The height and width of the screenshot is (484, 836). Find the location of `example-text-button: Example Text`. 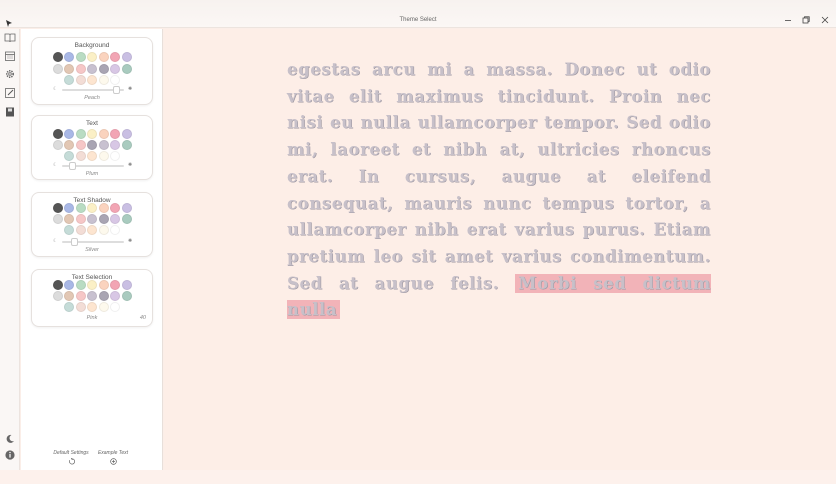

example-text-button: Example Text is located at coordinates (113, 457).